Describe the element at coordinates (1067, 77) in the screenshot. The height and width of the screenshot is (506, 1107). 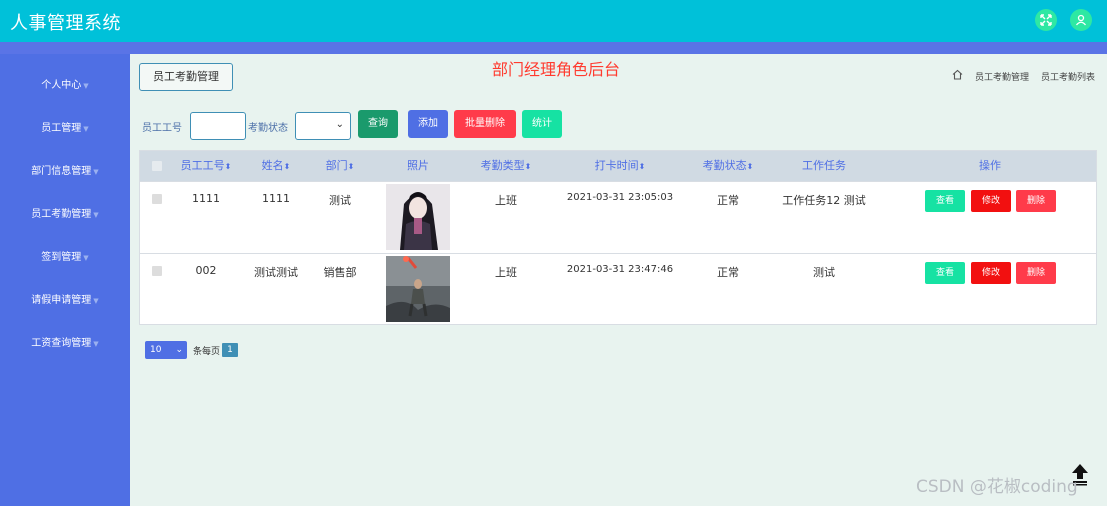
I see `breadcrumb-item-current: 员工考勤列表` at that location.